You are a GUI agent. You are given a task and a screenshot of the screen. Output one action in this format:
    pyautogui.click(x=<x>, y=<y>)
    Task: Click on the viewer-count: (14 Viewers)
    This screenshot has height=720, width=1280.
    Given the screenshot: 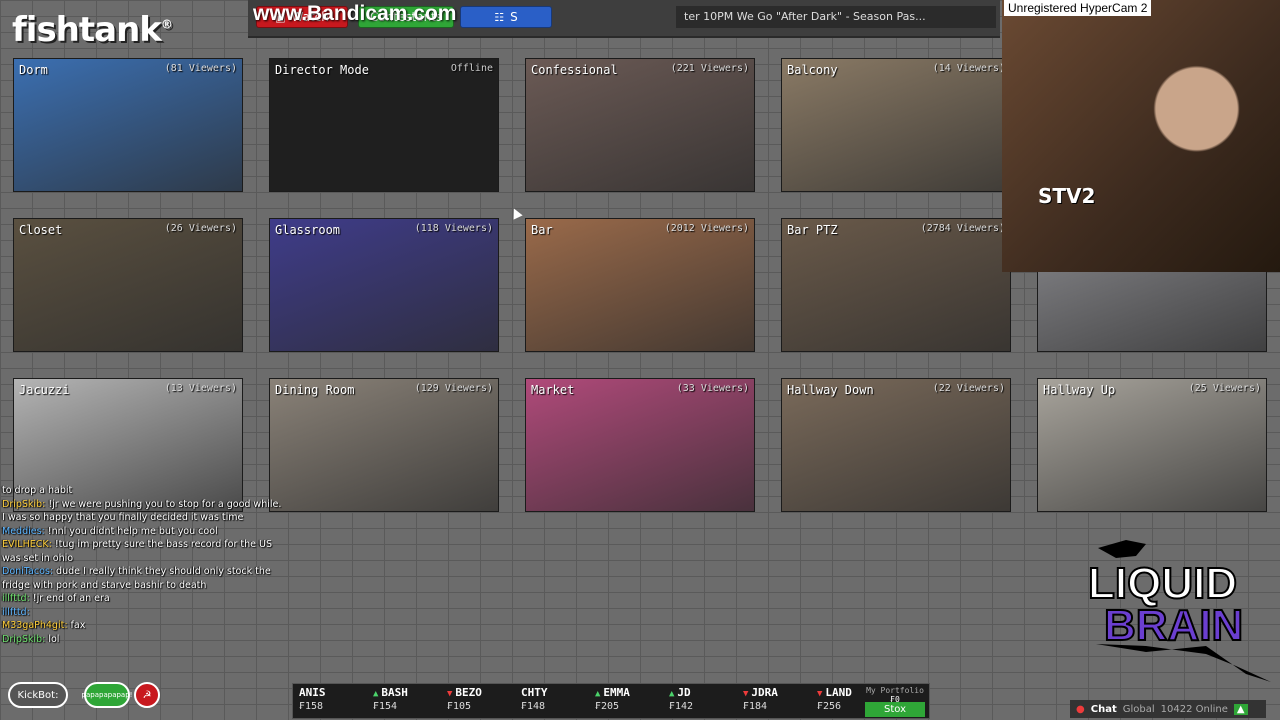 What is the action you would take?
    pyautogui.click(x=968, y=68)
    